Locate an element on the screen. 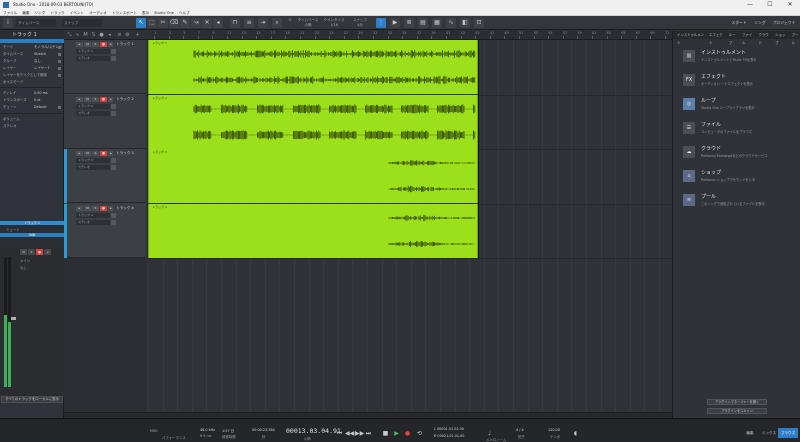 The image size is (800, 442). tab-pool: プール is located at coordinates (796, 38).